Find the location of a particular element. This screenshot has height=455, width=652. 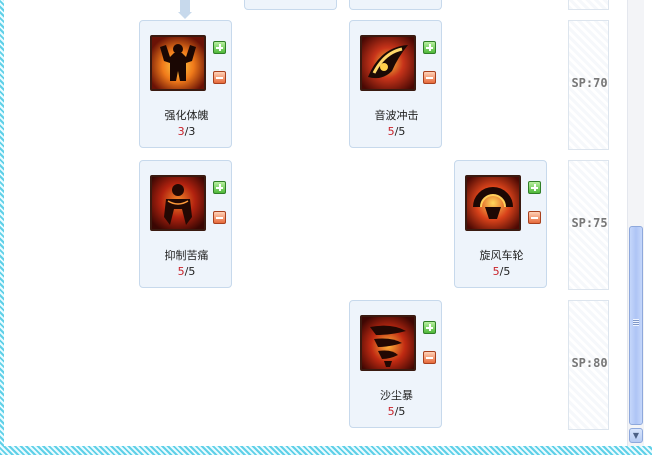

sp-requirement-row: SP:80 is located at coordinates (588, 365).